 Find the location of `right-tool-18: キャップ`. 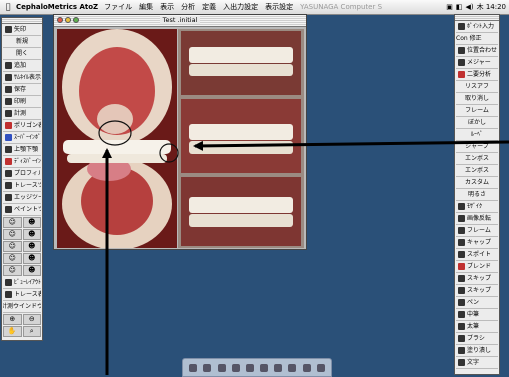

right-tool-18: キャップ is located at coordinates (477, 243).